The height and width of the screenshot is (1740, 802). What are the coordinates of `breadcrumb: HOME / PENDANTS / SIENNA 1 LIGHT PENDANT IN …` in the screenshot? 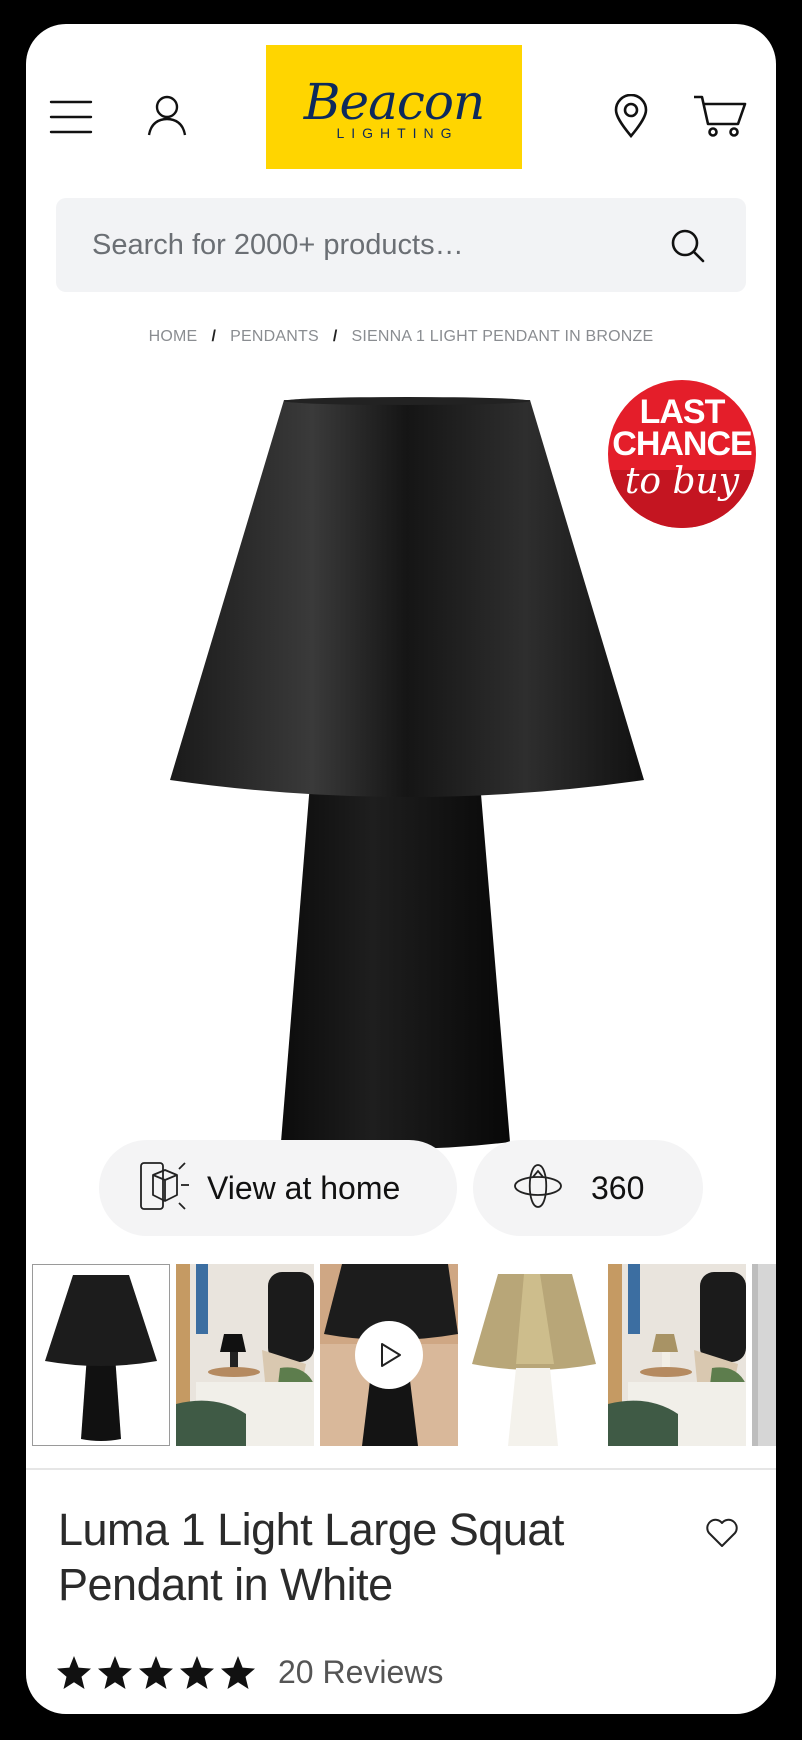 It's located at (401, 337).